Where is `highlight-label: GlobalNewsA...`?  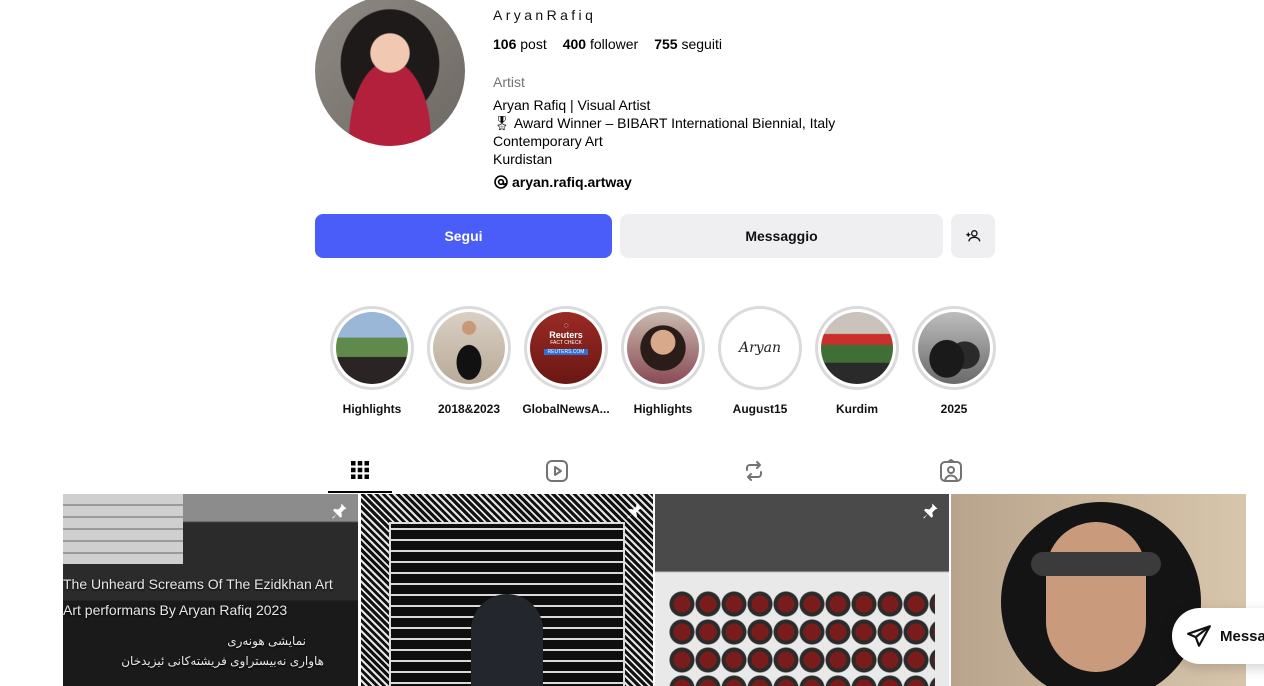 highlight-label: GlobalNewsA... is located at coordinates (566, 409).